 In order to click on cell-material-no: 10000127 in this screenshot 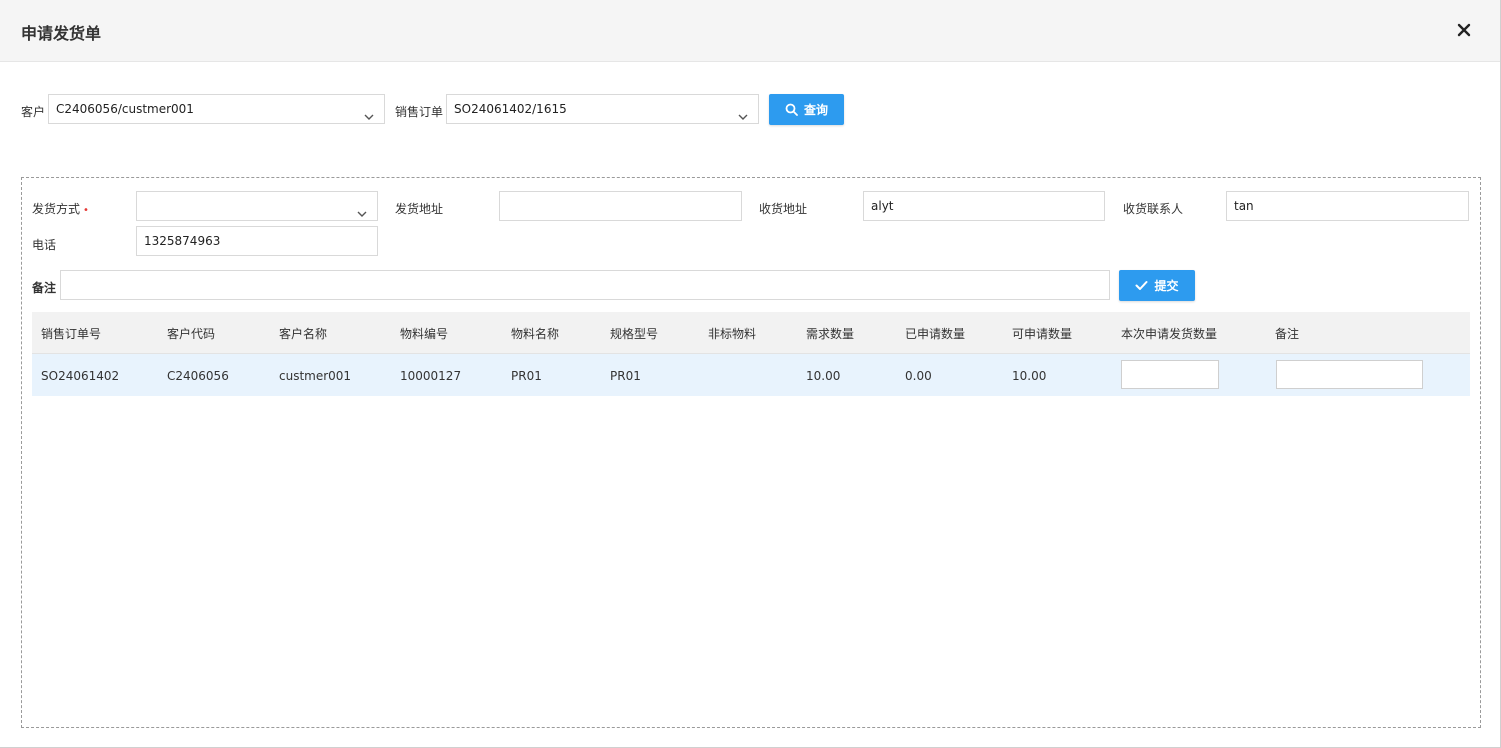, I will do `click(431, 376)`.